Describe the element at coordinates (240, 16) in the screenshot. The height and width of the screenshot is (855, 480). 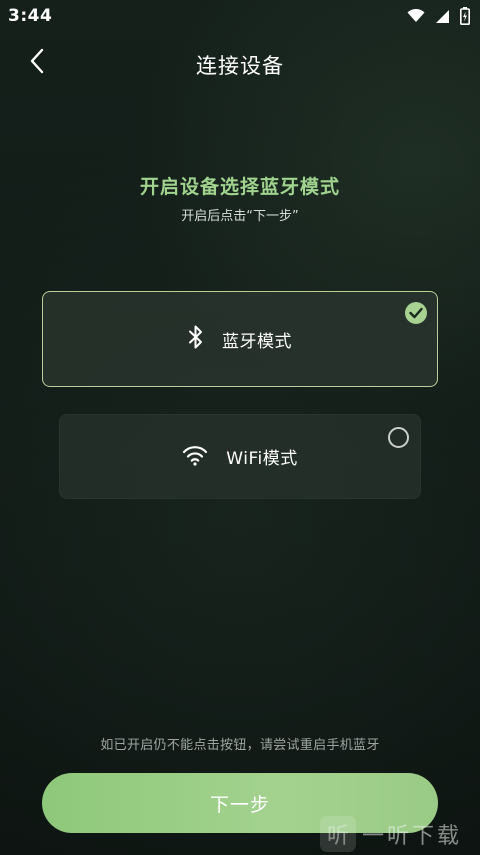
I see `status-bar: 3:44` at that location.